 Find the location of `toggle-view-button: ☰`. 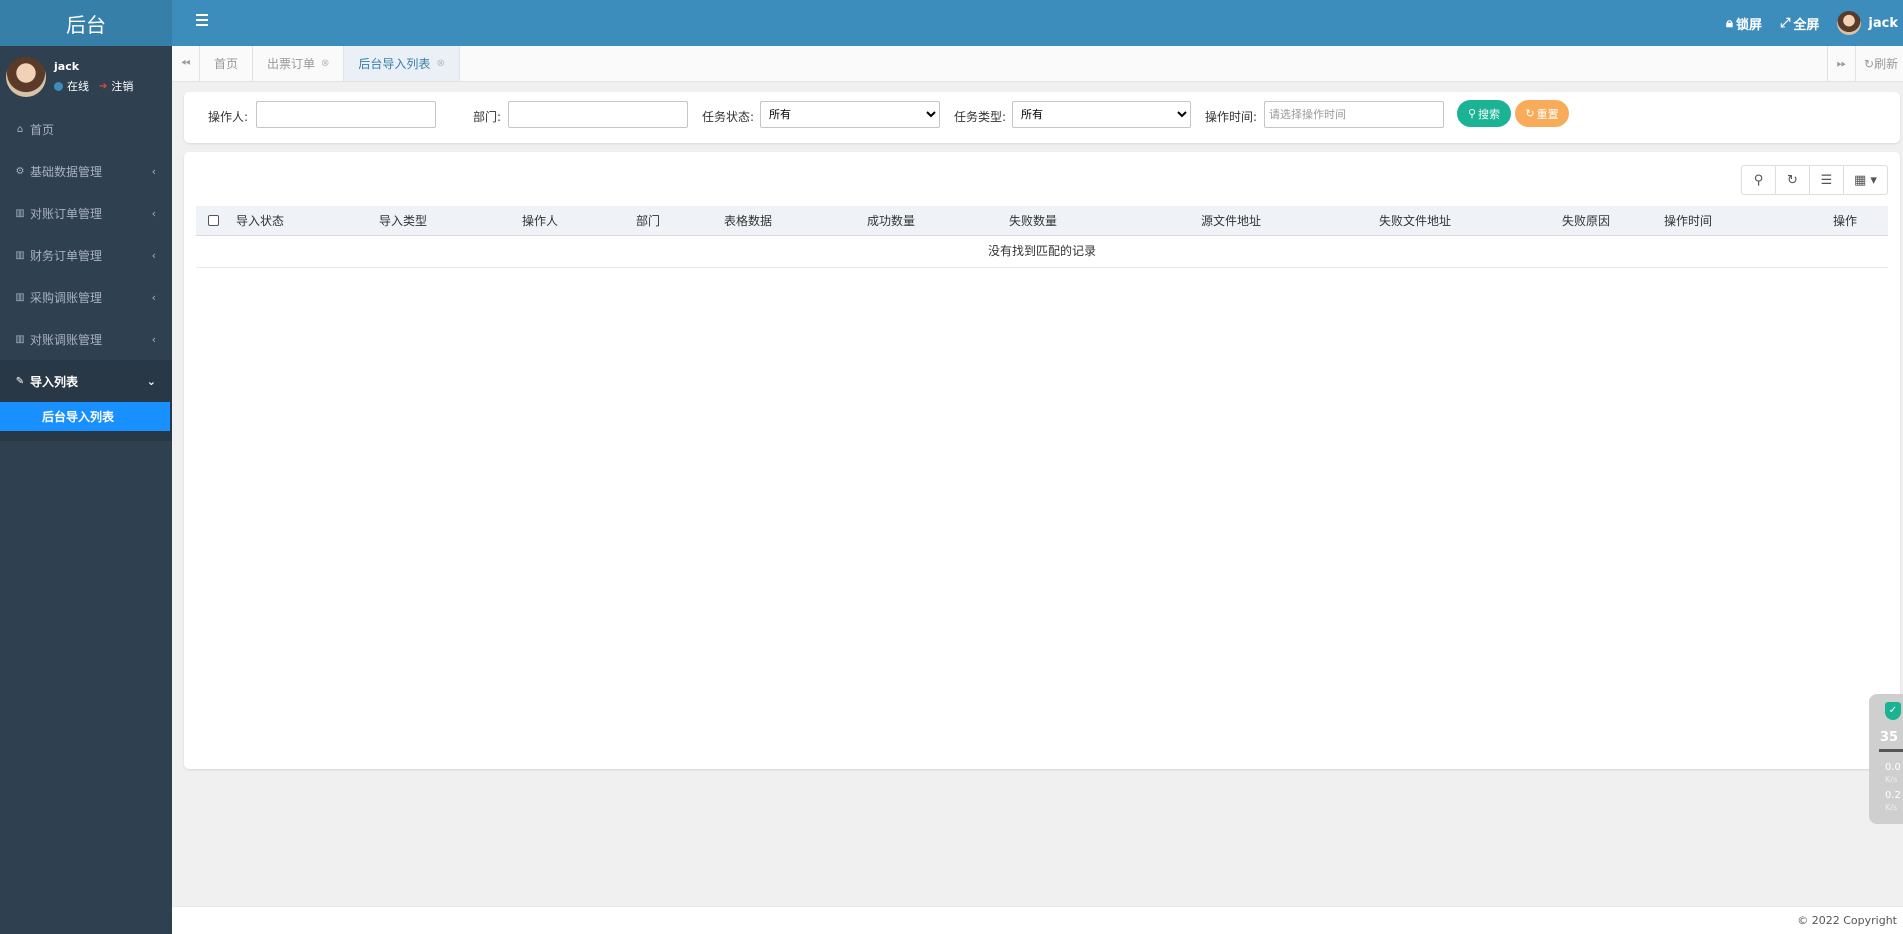

toggle-view-button: ☰ is located at coordinates (1826, 180).